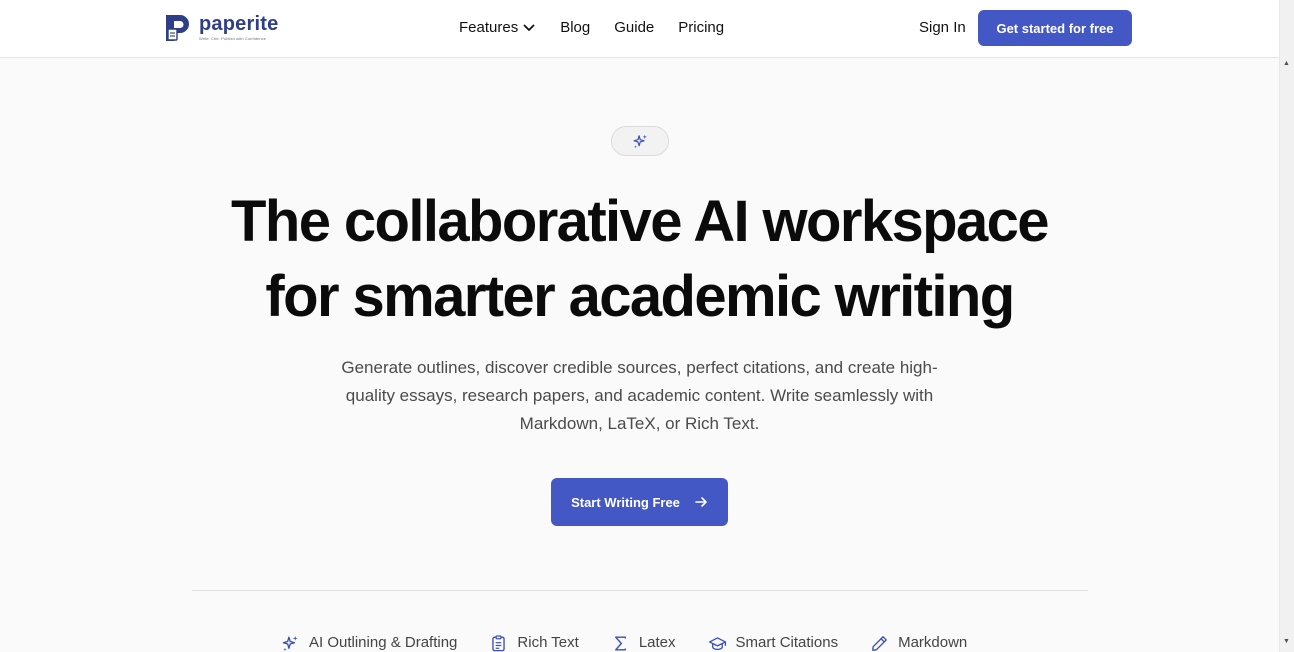 The height and width of the screenshot is (652, 1294). I want to click on logo-name: paperite, so click(239, 24).